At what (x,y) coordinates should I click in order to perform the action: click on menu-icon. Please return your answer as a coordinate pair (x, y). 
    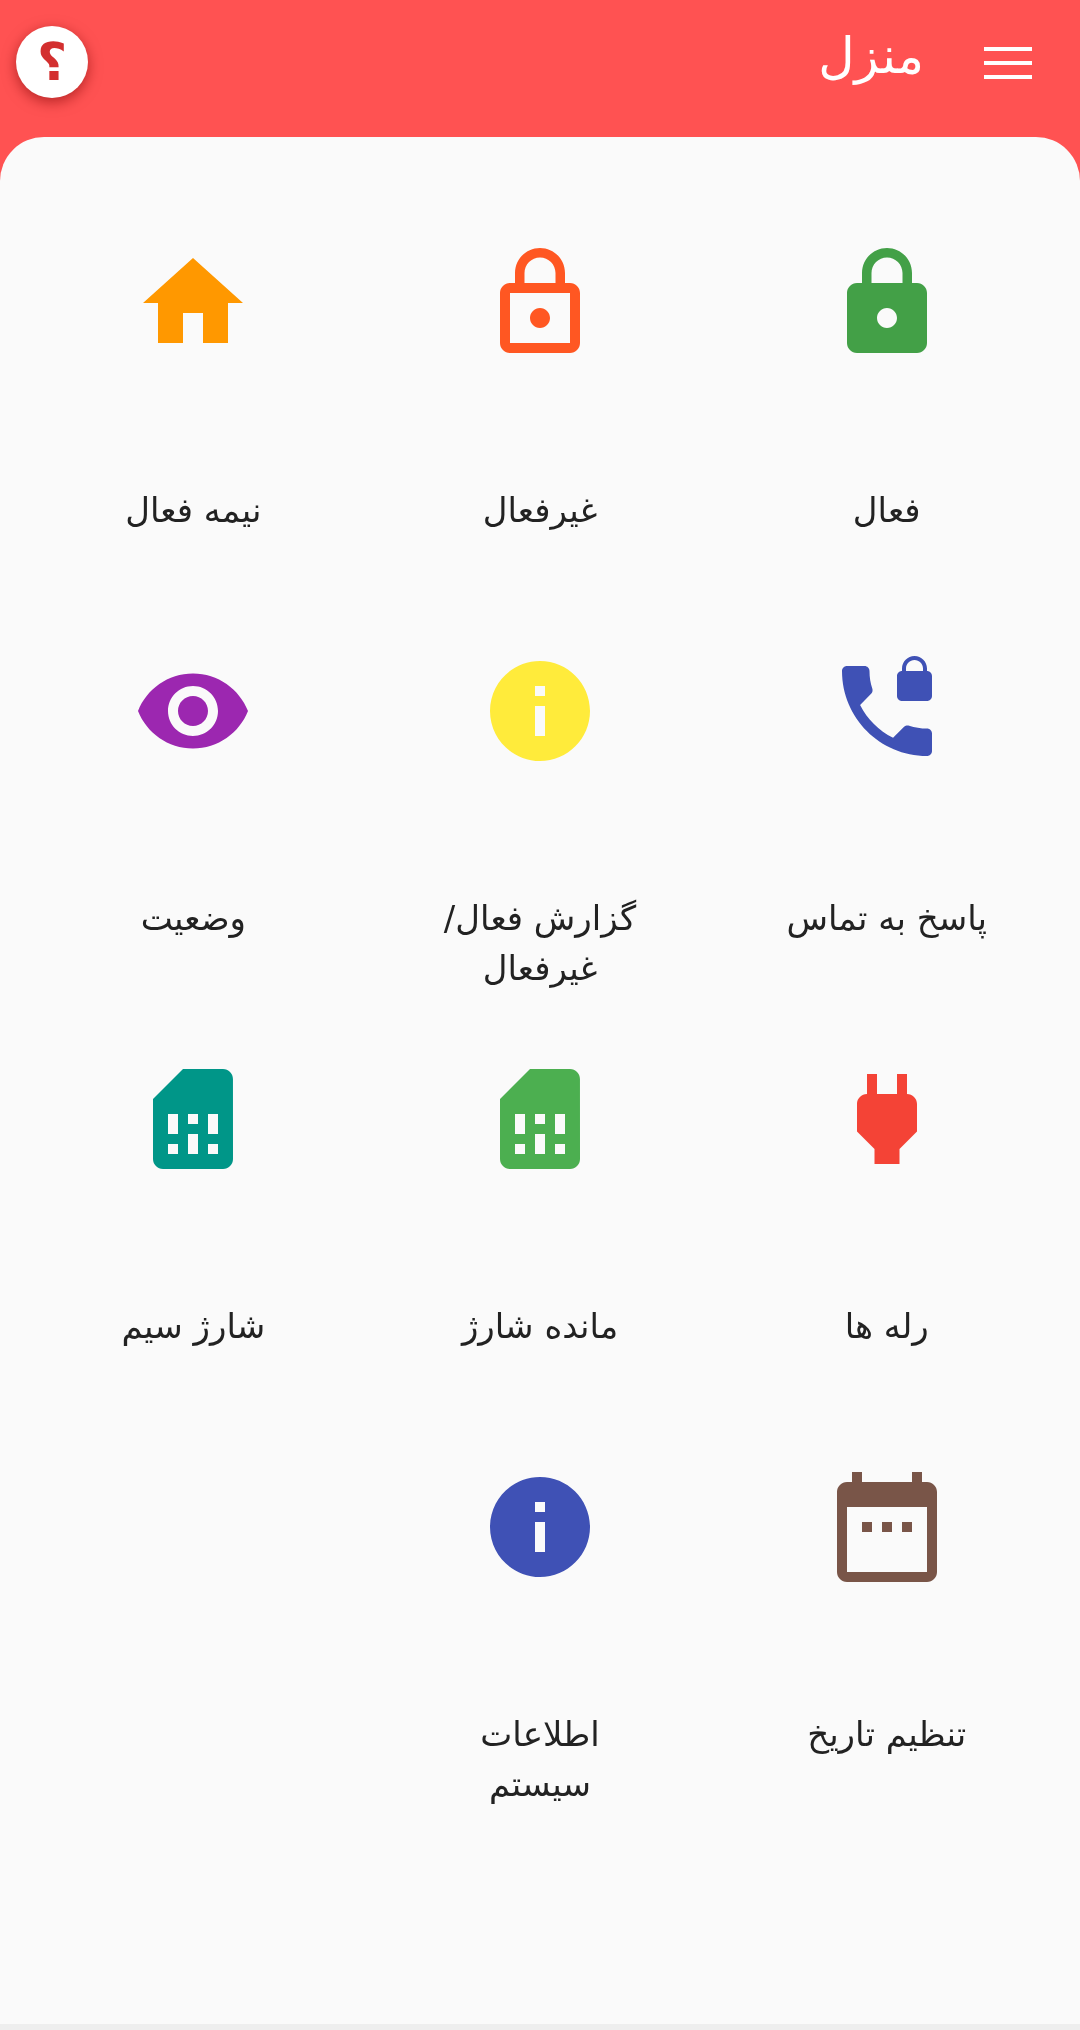
    Looking at the image, I should click on (1008, 63).